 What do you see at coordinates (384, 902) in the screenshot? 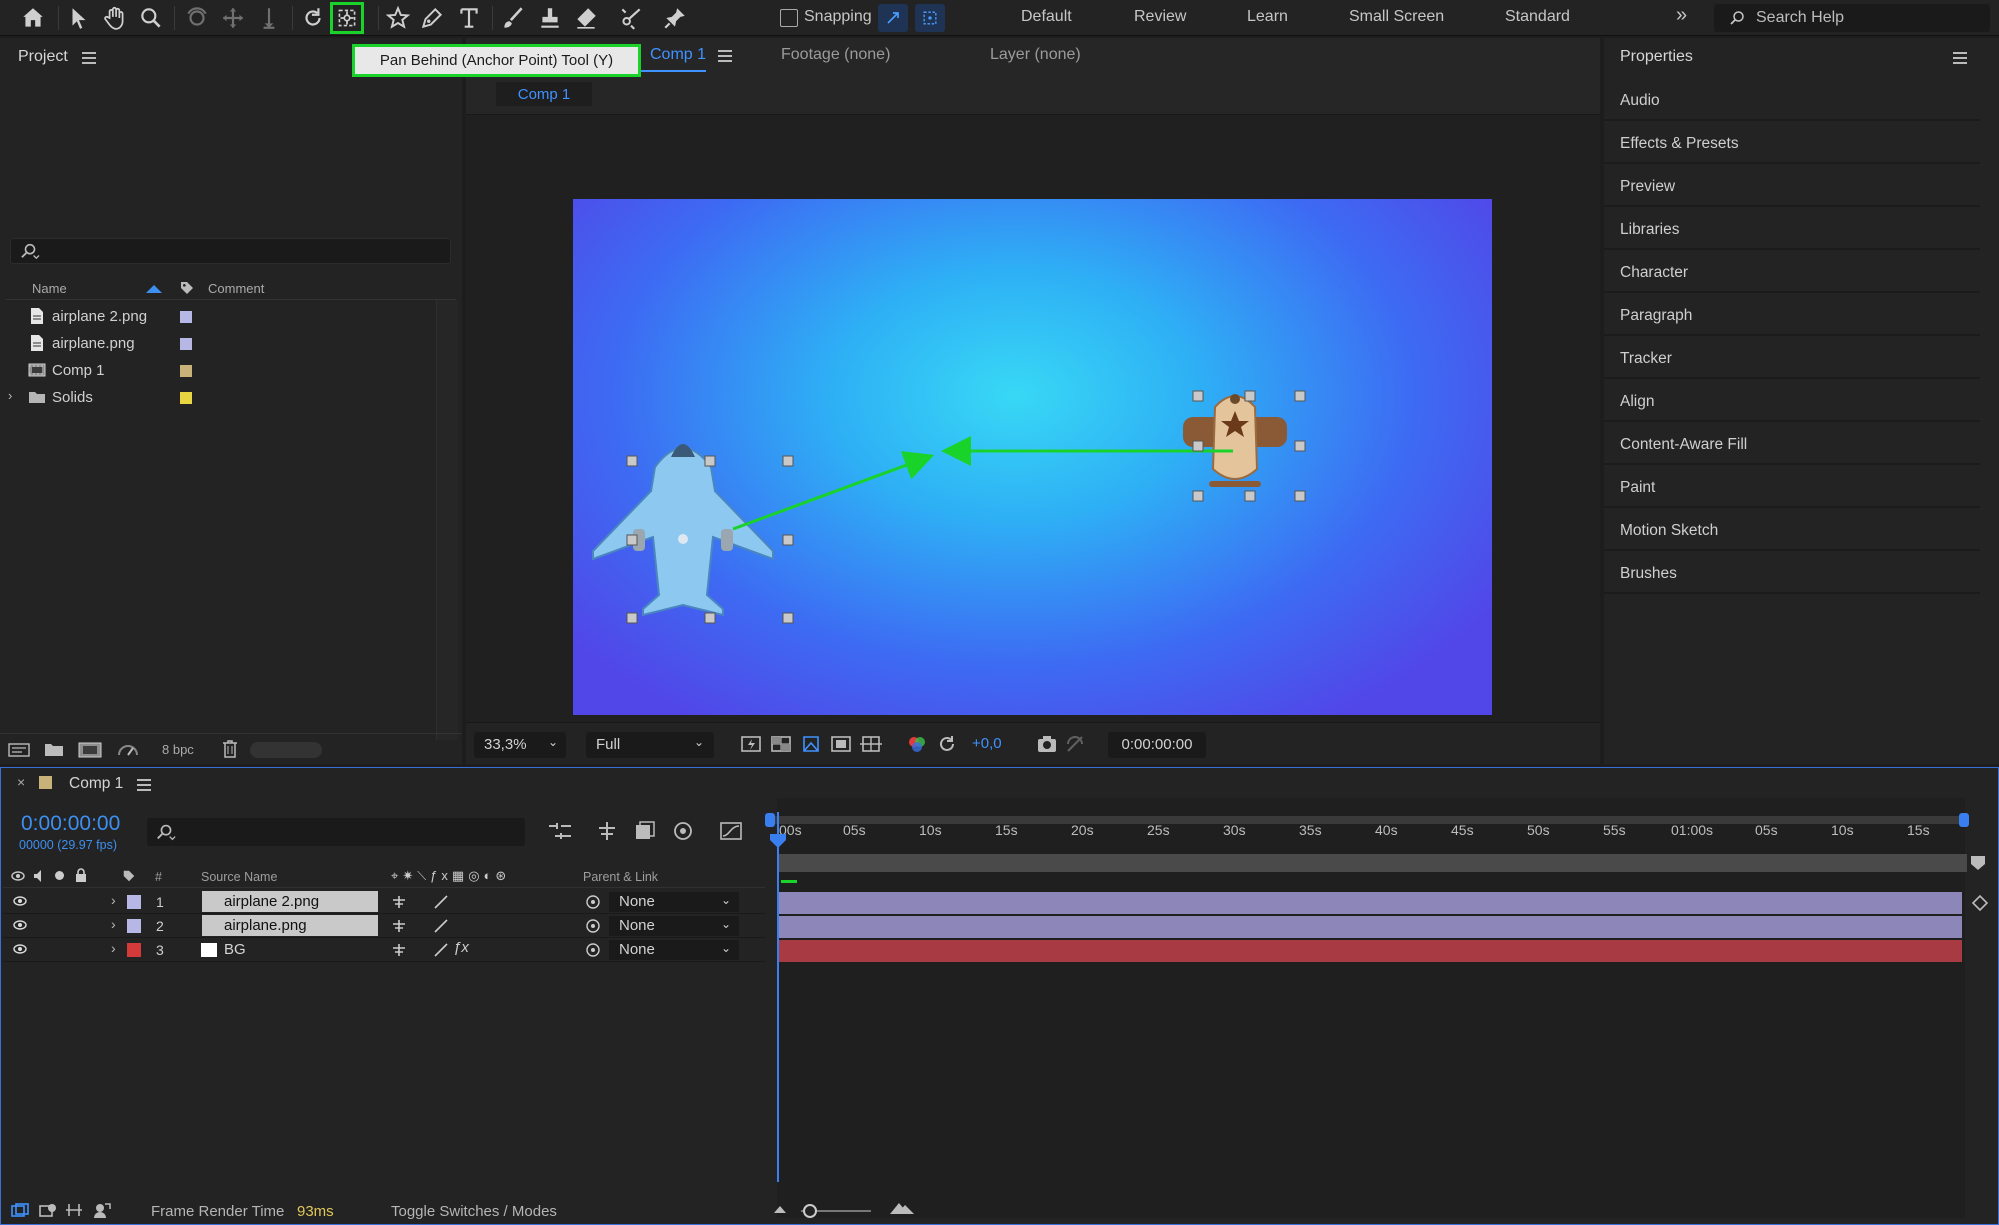
I see `layer-row: › 1 airplane 2.png None ⌄` at bounding box center [384, 902].